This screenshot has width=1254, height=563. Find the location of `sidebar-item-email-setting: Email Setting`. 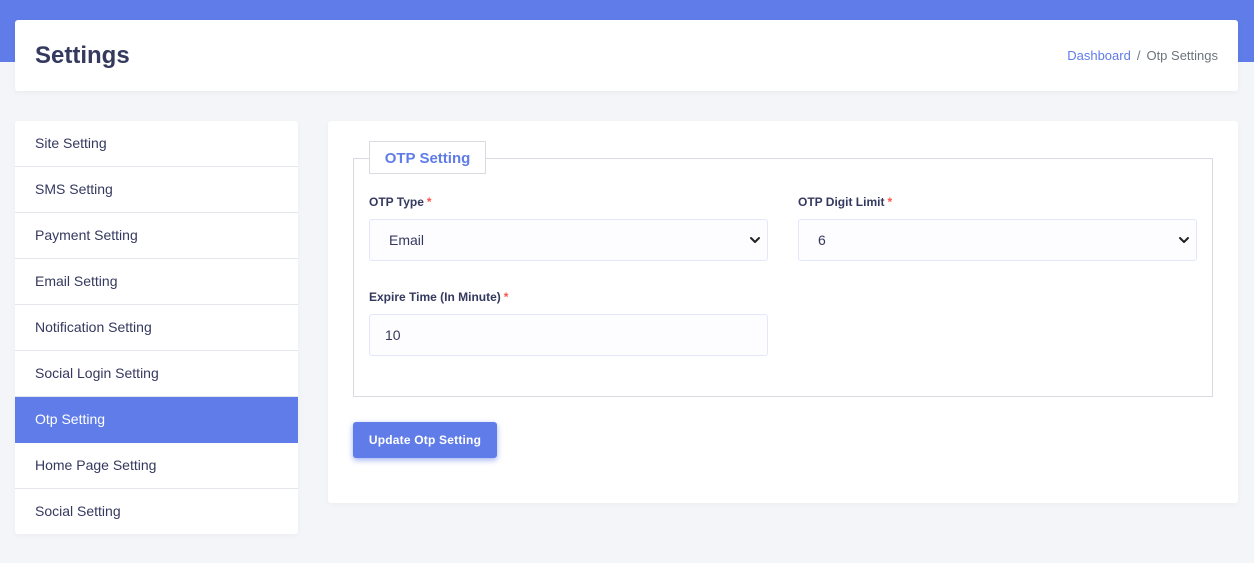

sidebar-item-email-setting: Email Setting is located at coordinates (156, 282).